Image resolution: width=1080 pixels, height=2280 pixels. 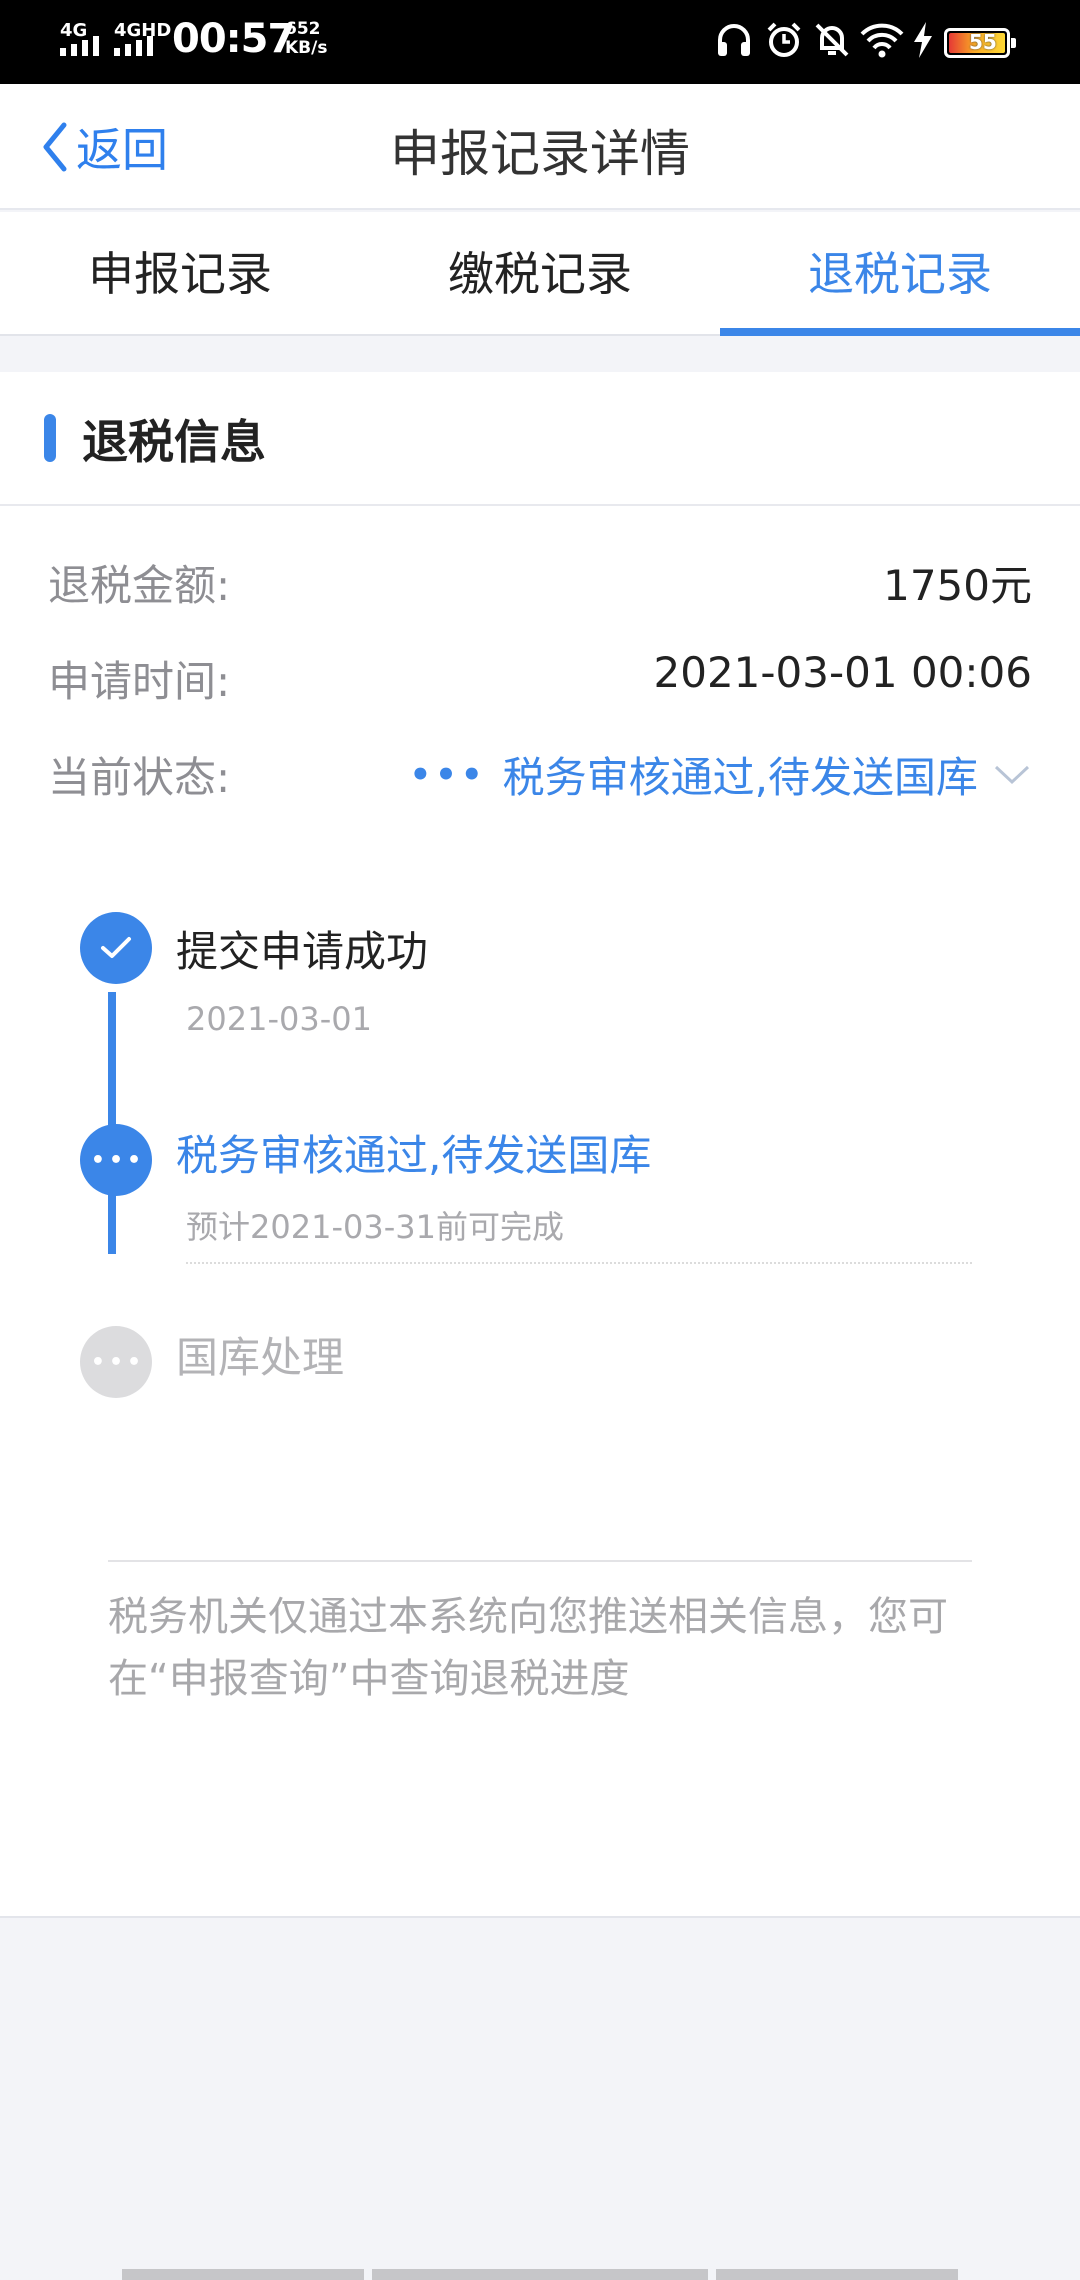 I want to click on charging-icon, so click(x=923, y=40).